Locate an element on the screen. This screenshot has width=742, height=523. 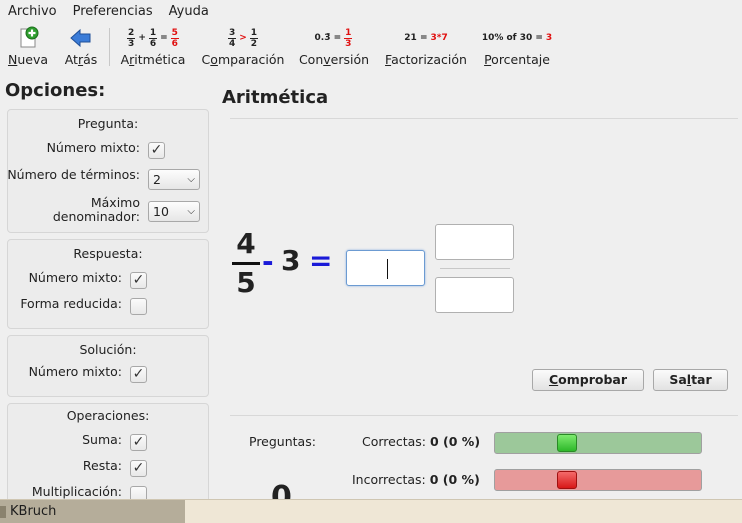
comparison-label: Comparación is located at coordinates (243, 59).